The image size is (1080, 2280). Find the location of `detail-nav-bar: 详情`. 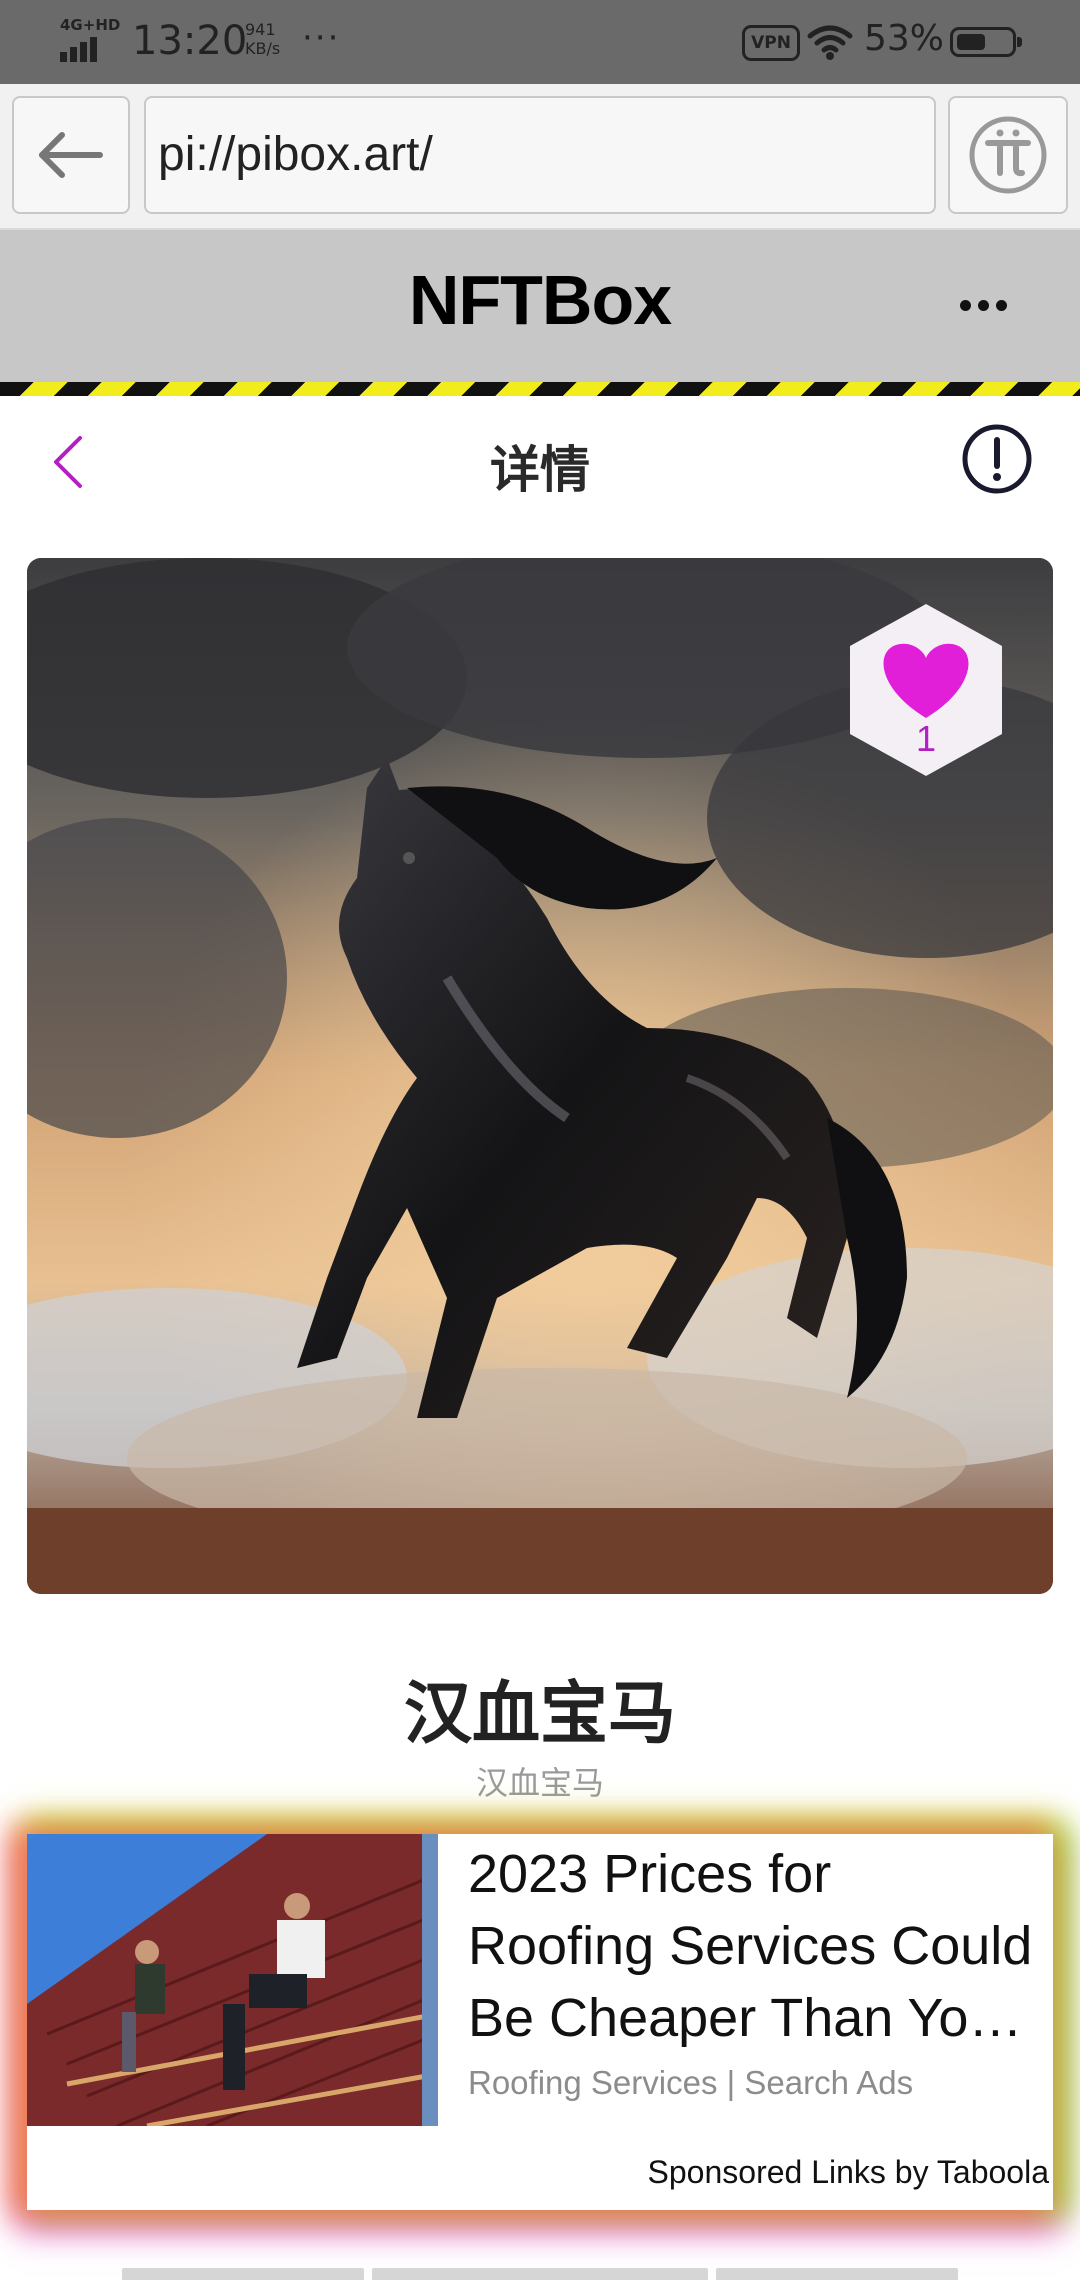

detail-nav-bar: 详情 is located at coordinates (540, 461).